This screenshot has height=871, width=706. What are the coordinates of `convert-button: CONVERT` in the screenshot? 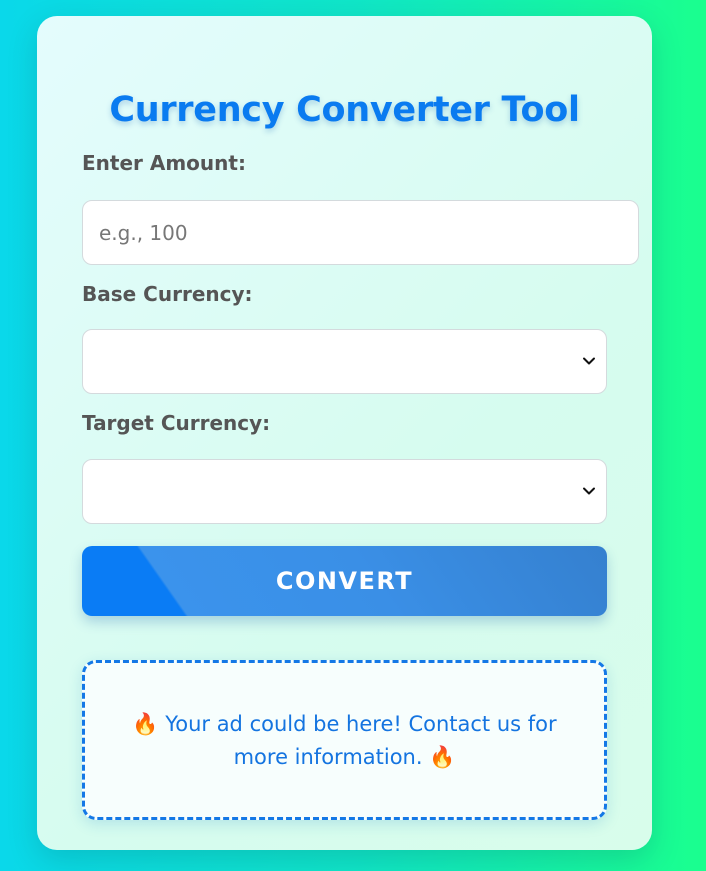 It's located at (344, 581).